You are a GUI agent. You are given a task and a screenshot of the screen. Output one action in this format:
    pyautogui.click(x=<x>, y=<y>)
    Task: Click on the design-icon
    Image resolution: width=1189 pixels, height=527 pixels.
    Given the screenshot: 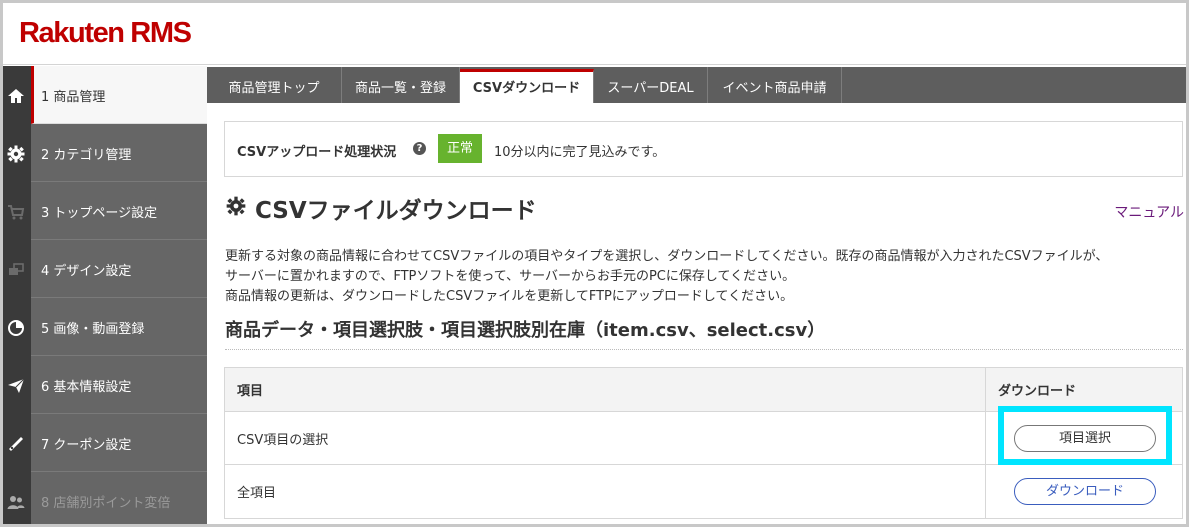 What is the action you would take?
    pyautogui.click(x=16, y=269)
    